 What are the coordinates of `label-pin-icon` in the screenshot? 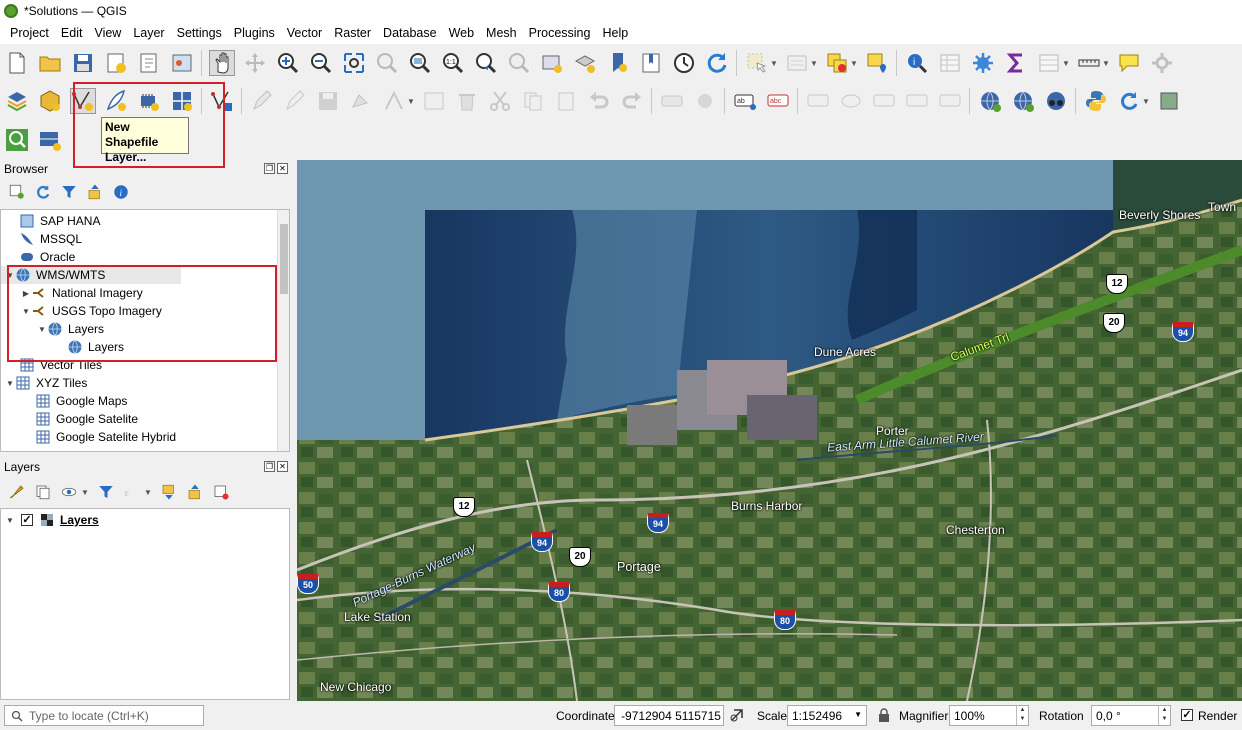 It's located at (705, 101).